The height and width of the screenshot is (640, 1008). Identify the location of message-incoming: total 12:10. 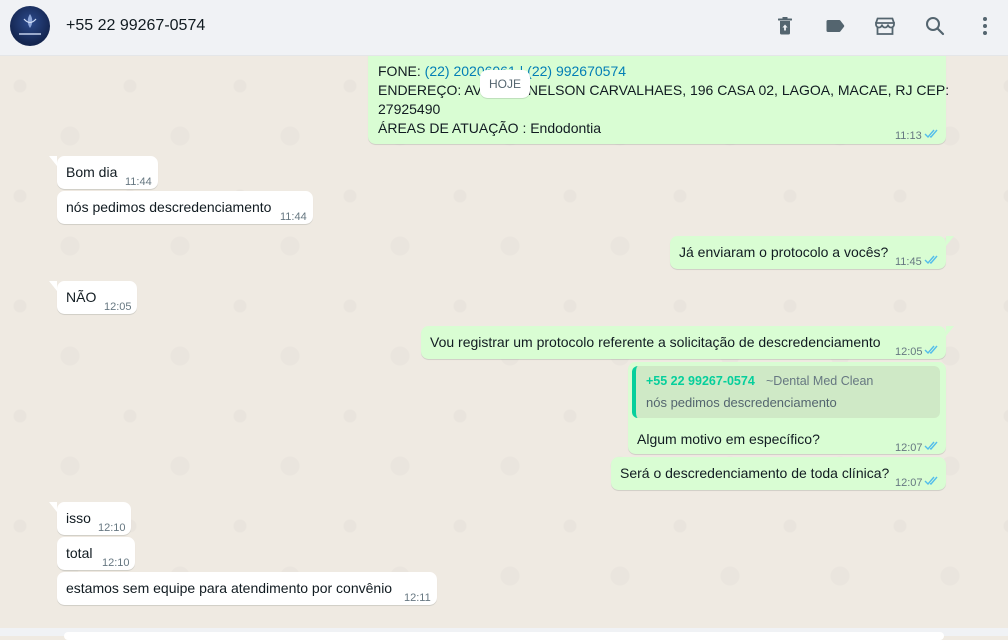
(96, 553).